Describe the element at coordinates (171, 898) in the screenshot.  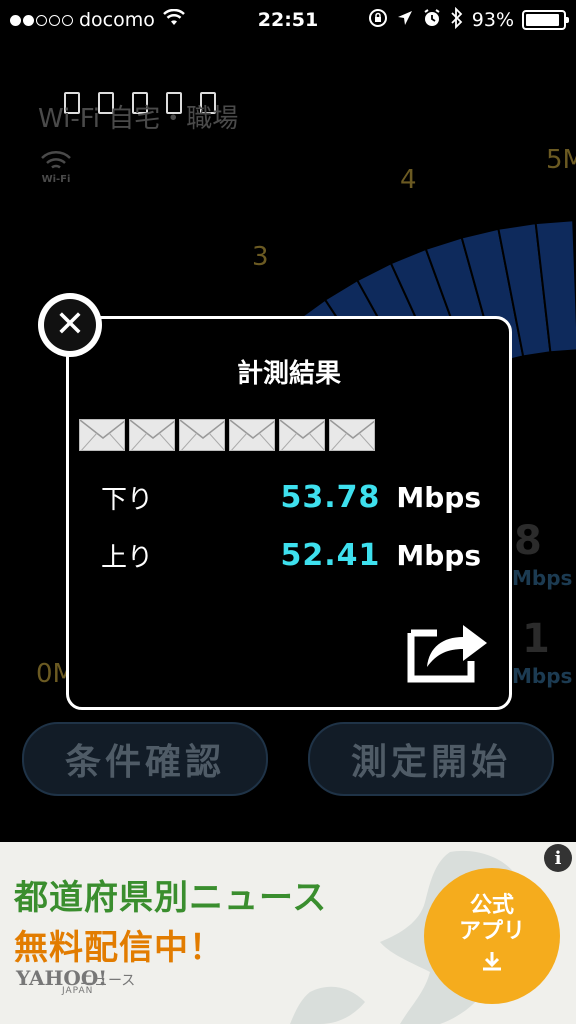
I see `ad-headline: 都道府県別ニュース` at that location.